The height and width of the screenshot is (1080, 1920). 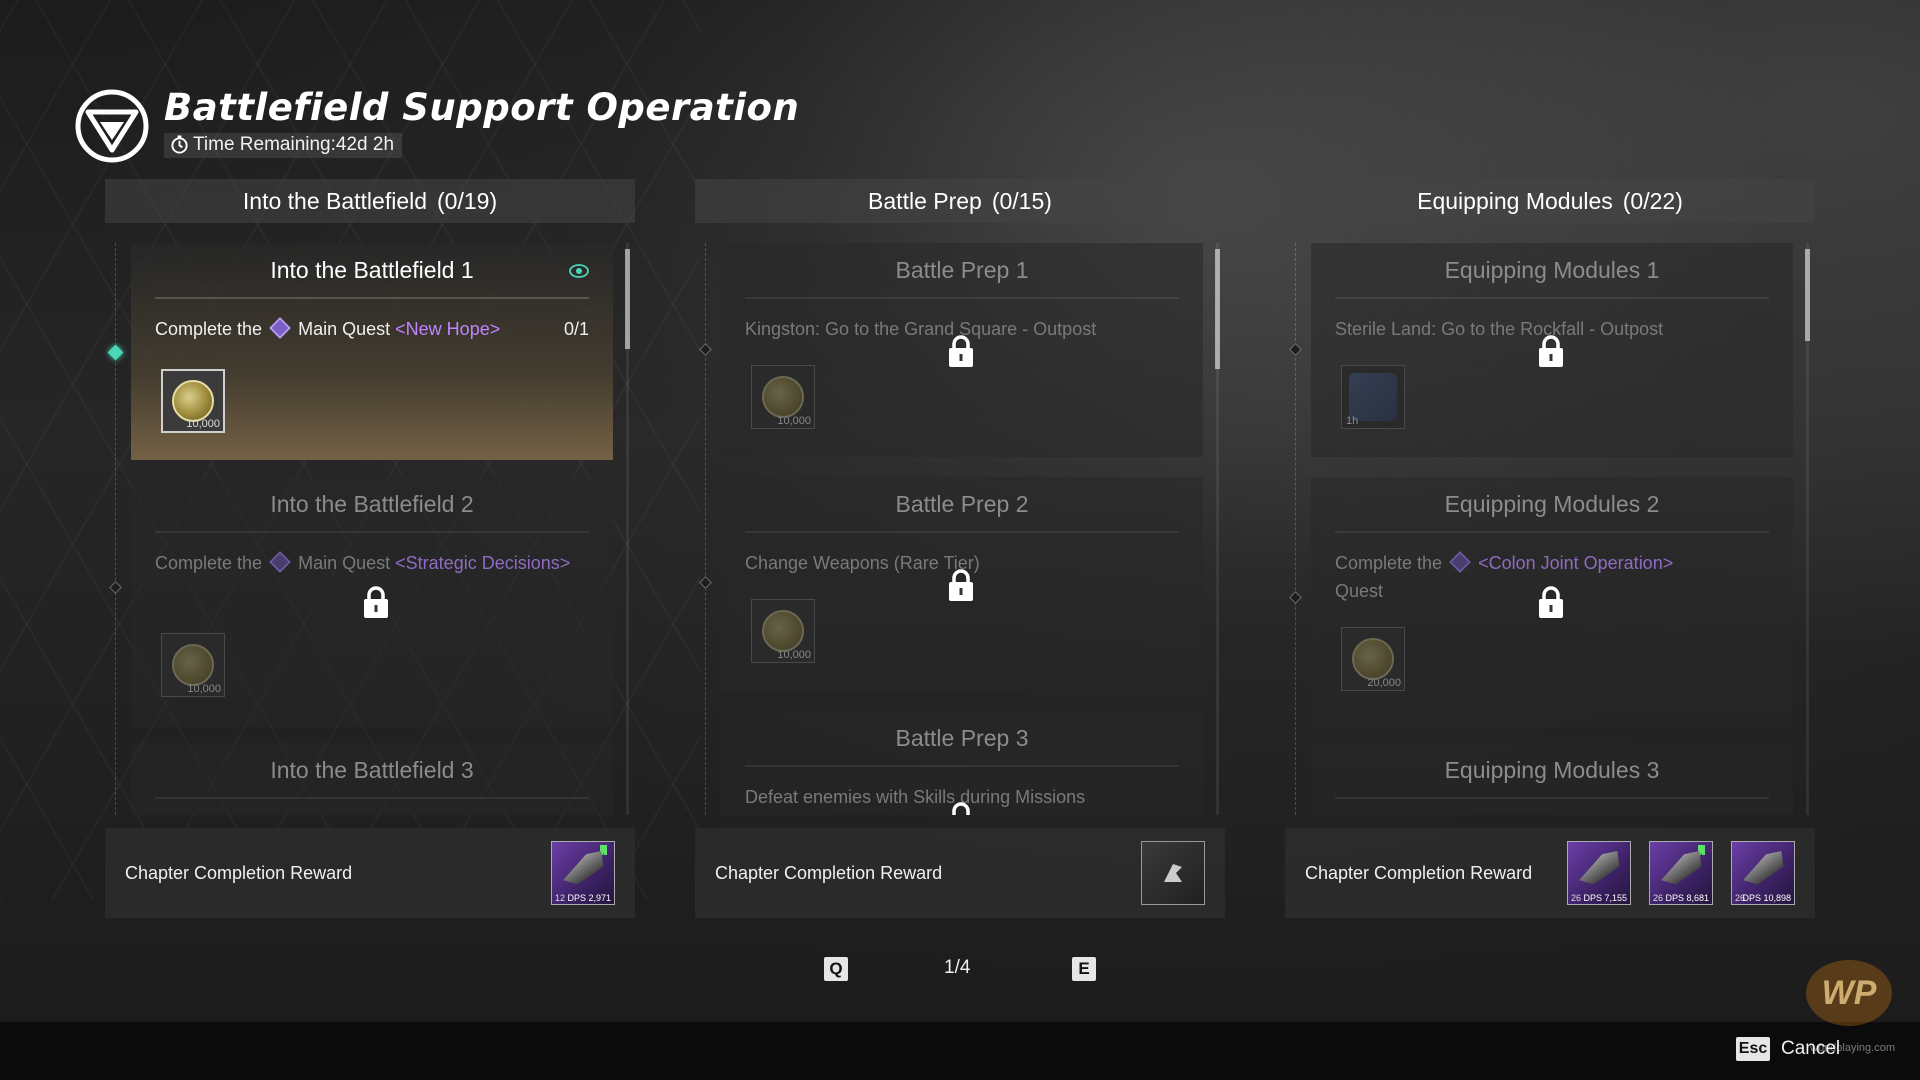 I want to click on quest-title: Battle Prep 1, so click(x=962, y=271).